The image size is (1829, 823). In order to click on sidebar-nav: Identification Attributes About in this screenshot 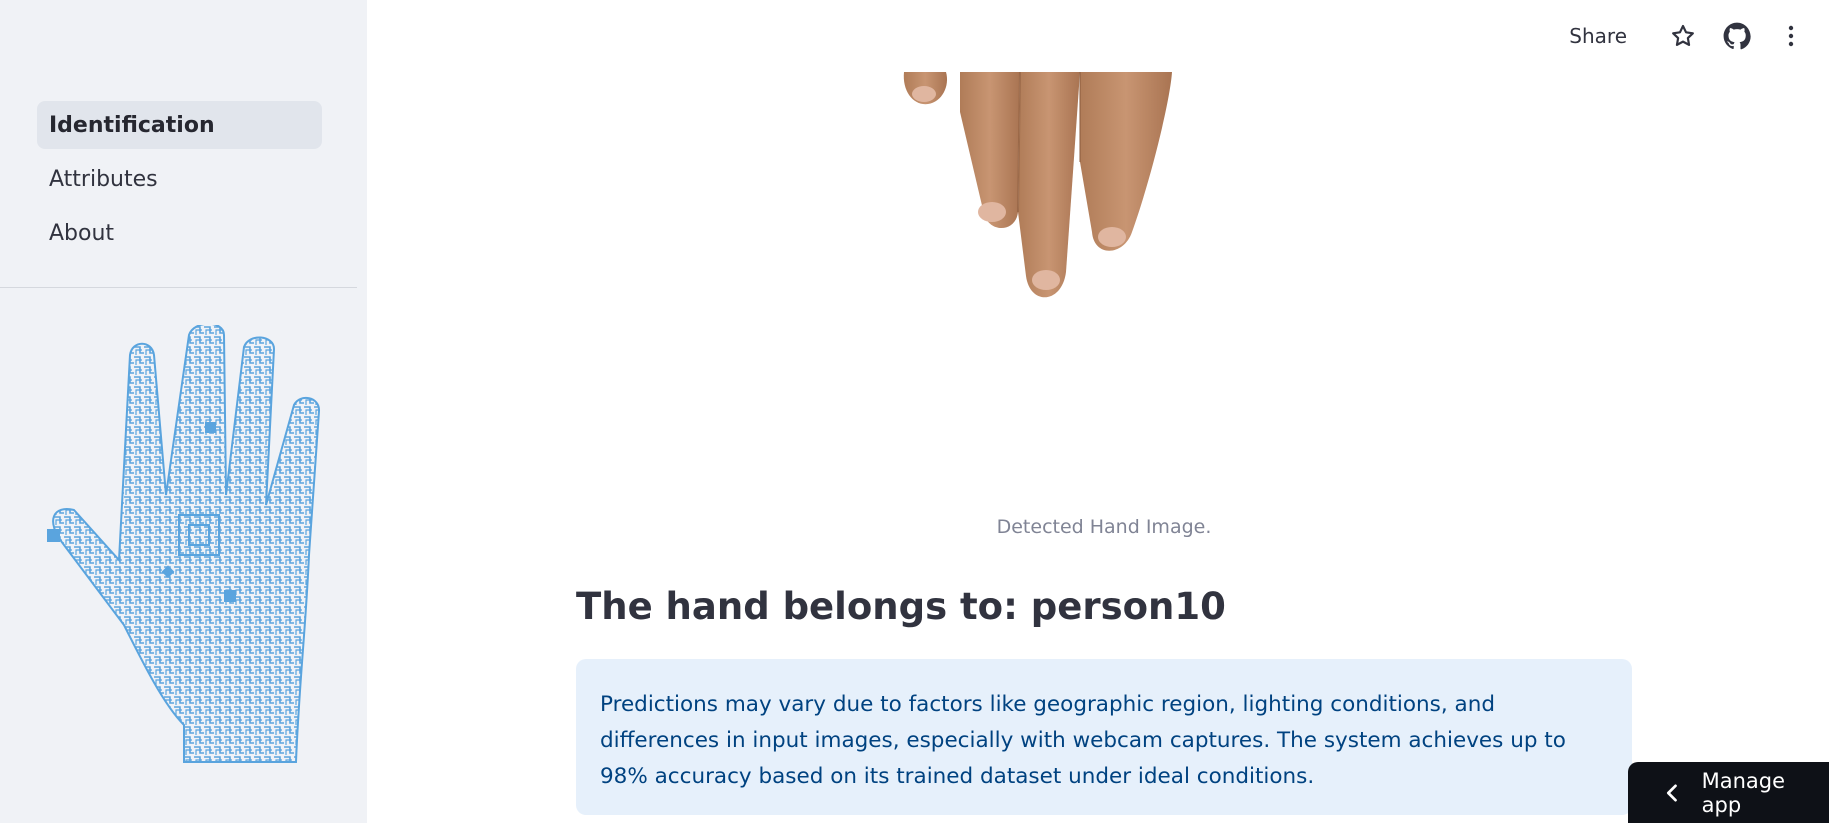, I will do `click(179, 182)`.